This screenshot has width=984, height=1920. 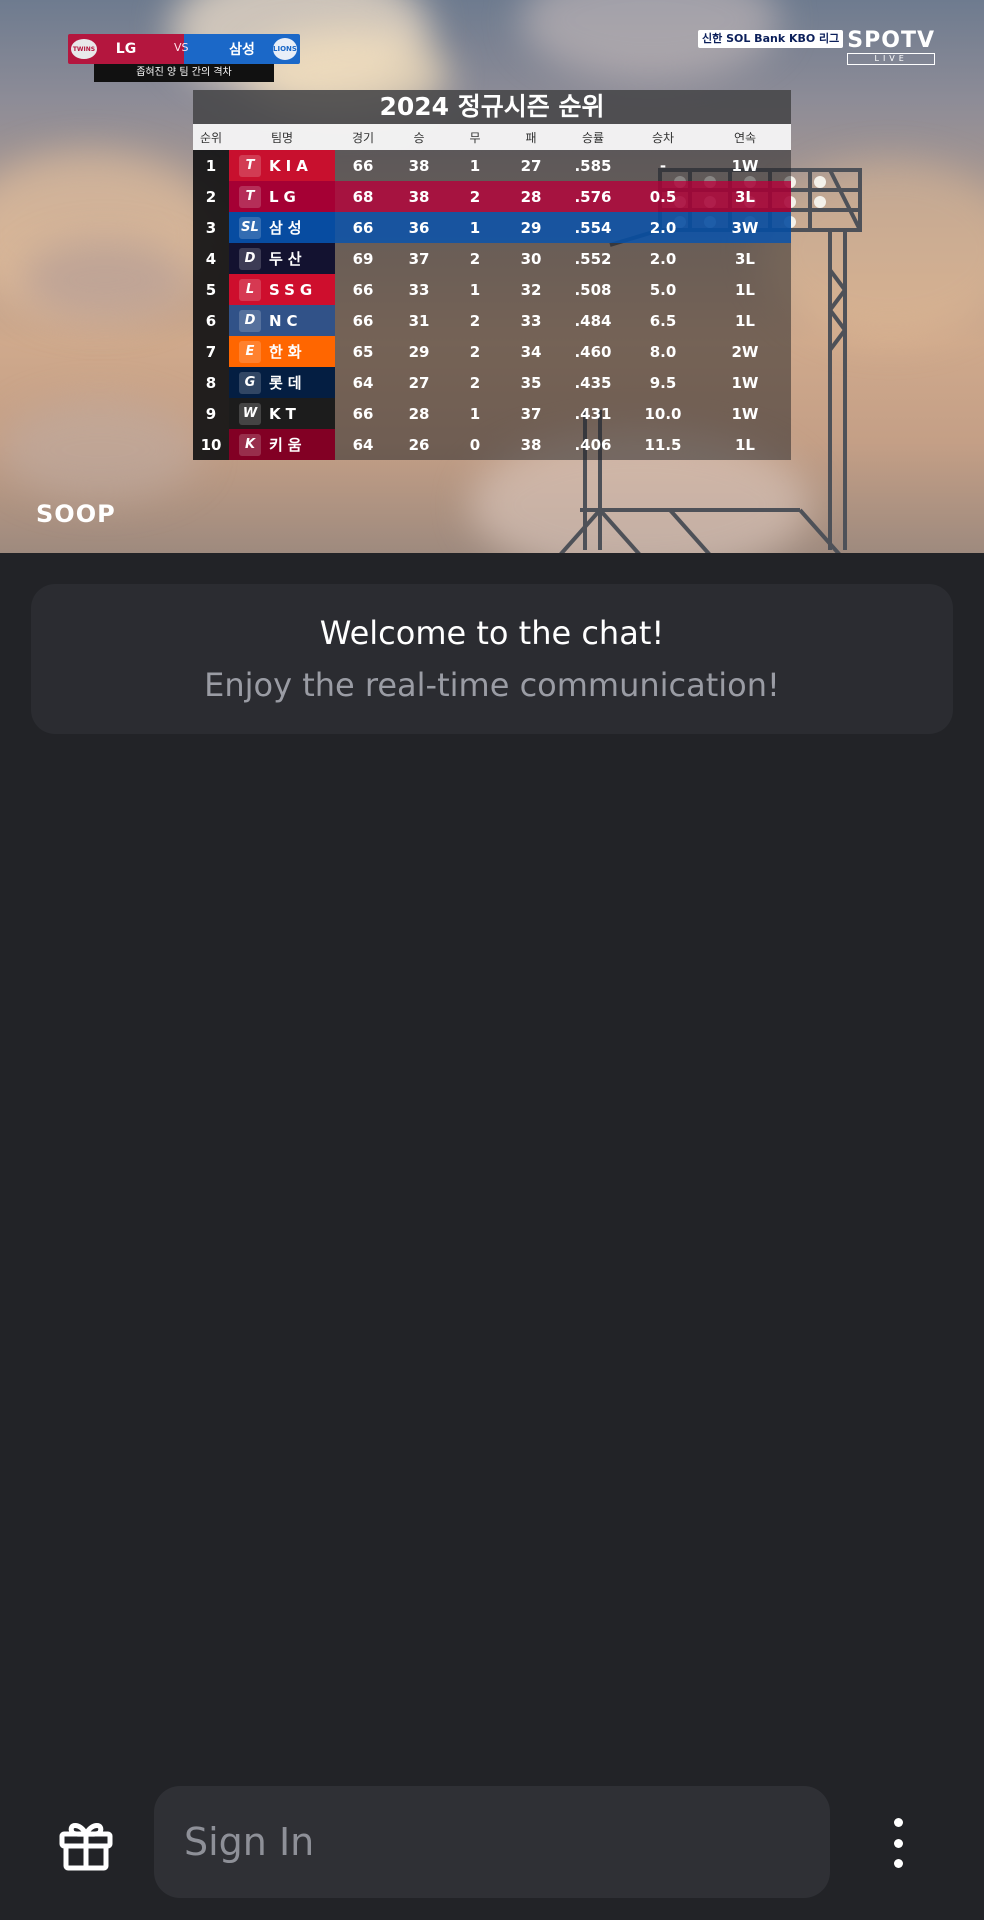 I want to click on losses-cell: 28, so click(x=531, y=196).